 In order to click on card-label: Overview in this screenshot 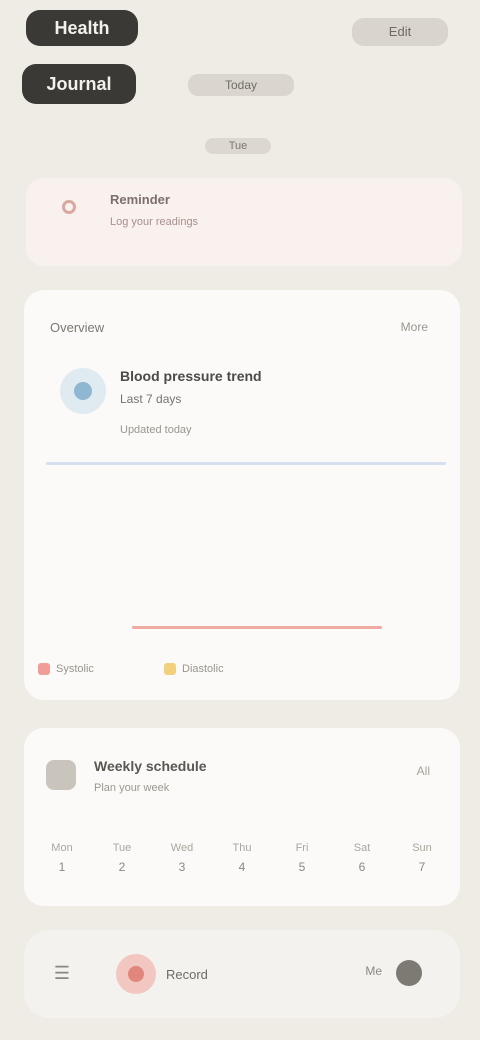, I will do `click(77, 327)`.